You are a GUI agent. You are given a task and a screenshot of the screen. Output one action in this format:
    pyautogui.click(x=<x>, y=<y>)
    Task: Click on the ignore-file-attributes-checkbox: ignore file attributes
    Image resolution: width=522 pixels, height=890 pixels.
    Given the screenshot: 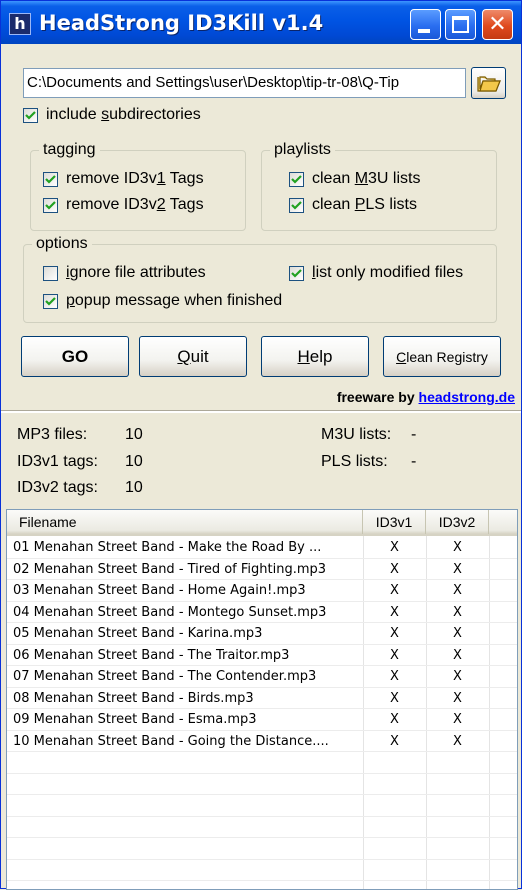 What is the action you would take?
    pyautogui.click(x=124, y=273)
    